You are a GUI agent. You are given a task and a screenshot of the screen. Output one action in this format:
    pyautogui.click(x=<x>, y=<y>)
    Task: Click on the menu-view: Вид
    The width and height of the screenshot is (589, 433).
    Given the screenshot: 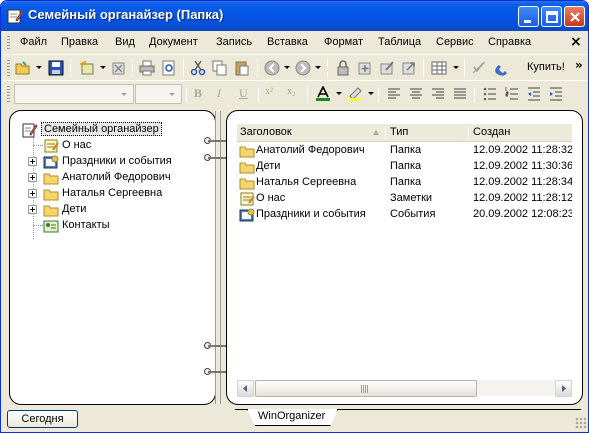 What is the action you would take?
    pyautogui.click(x=125, y=42)
    